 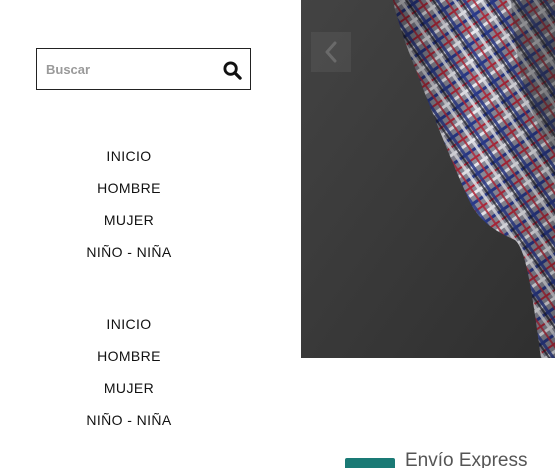 I want to click on search-icon, so click(x=232, y=70).